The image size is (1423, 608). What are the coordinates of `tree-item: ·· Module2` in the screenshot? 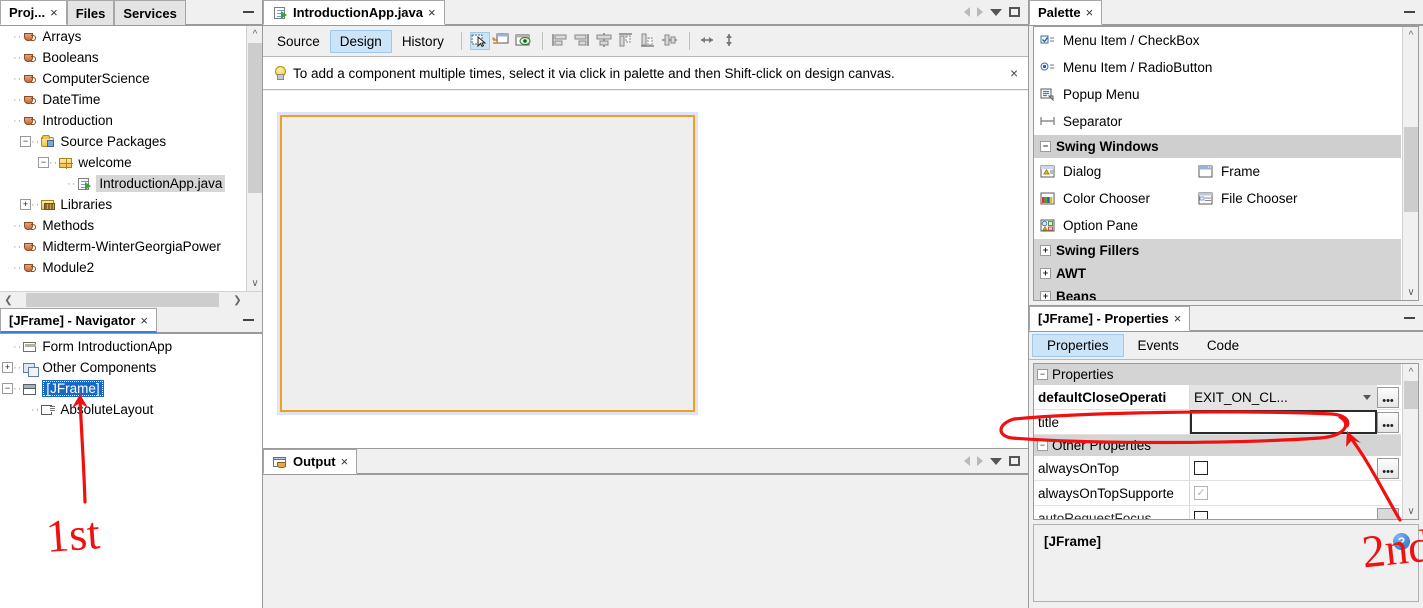 It's located at (123, 267).